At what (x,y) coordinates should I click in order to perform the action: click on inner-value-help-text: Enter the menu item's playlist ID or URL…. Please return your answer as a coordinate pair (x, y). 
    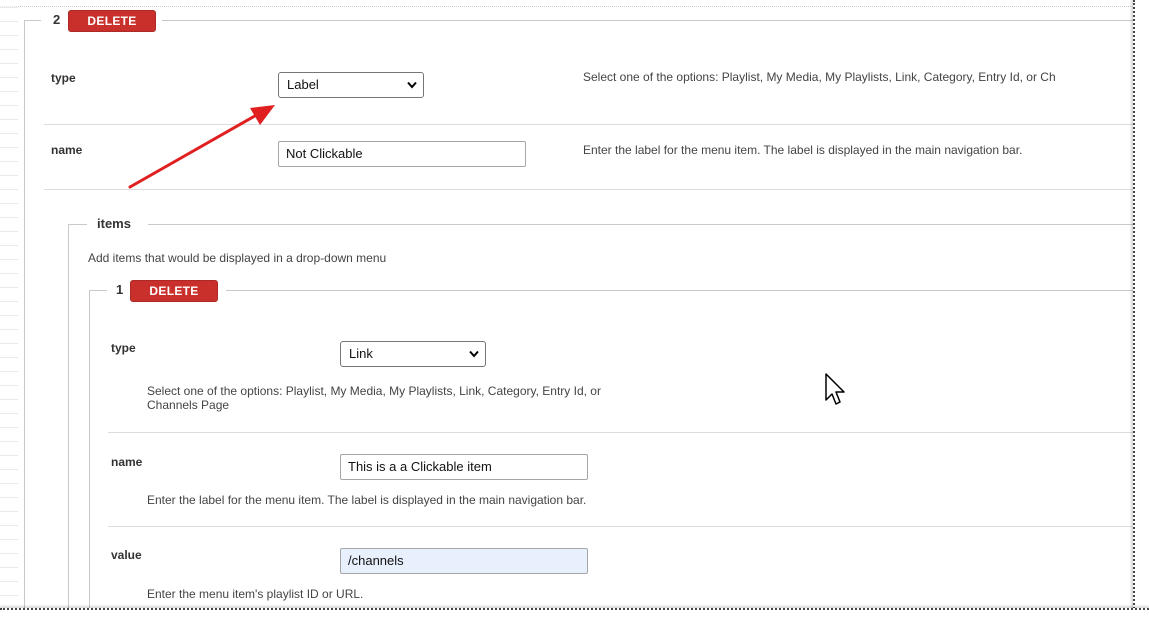
    Looking at the image, I should click on (255, 594).